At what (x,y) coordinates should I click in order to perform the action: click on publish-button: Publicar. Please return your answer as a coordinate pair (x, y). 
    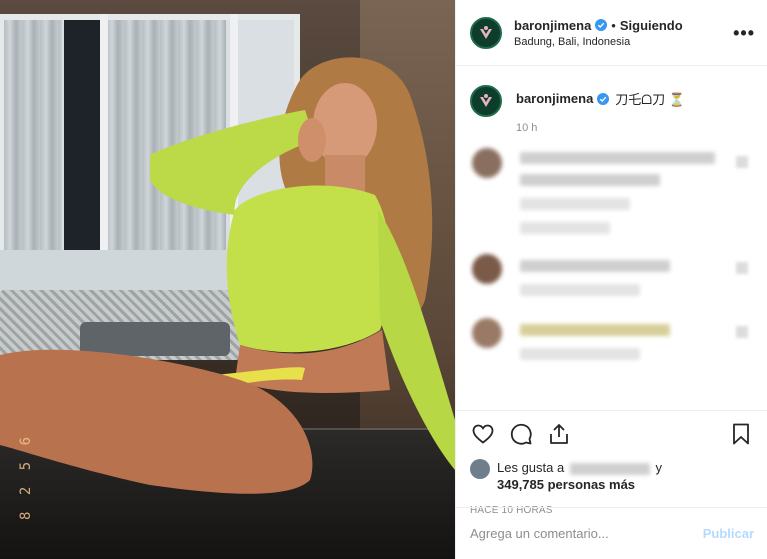
    Looking at the image, I should click on (728, 533).